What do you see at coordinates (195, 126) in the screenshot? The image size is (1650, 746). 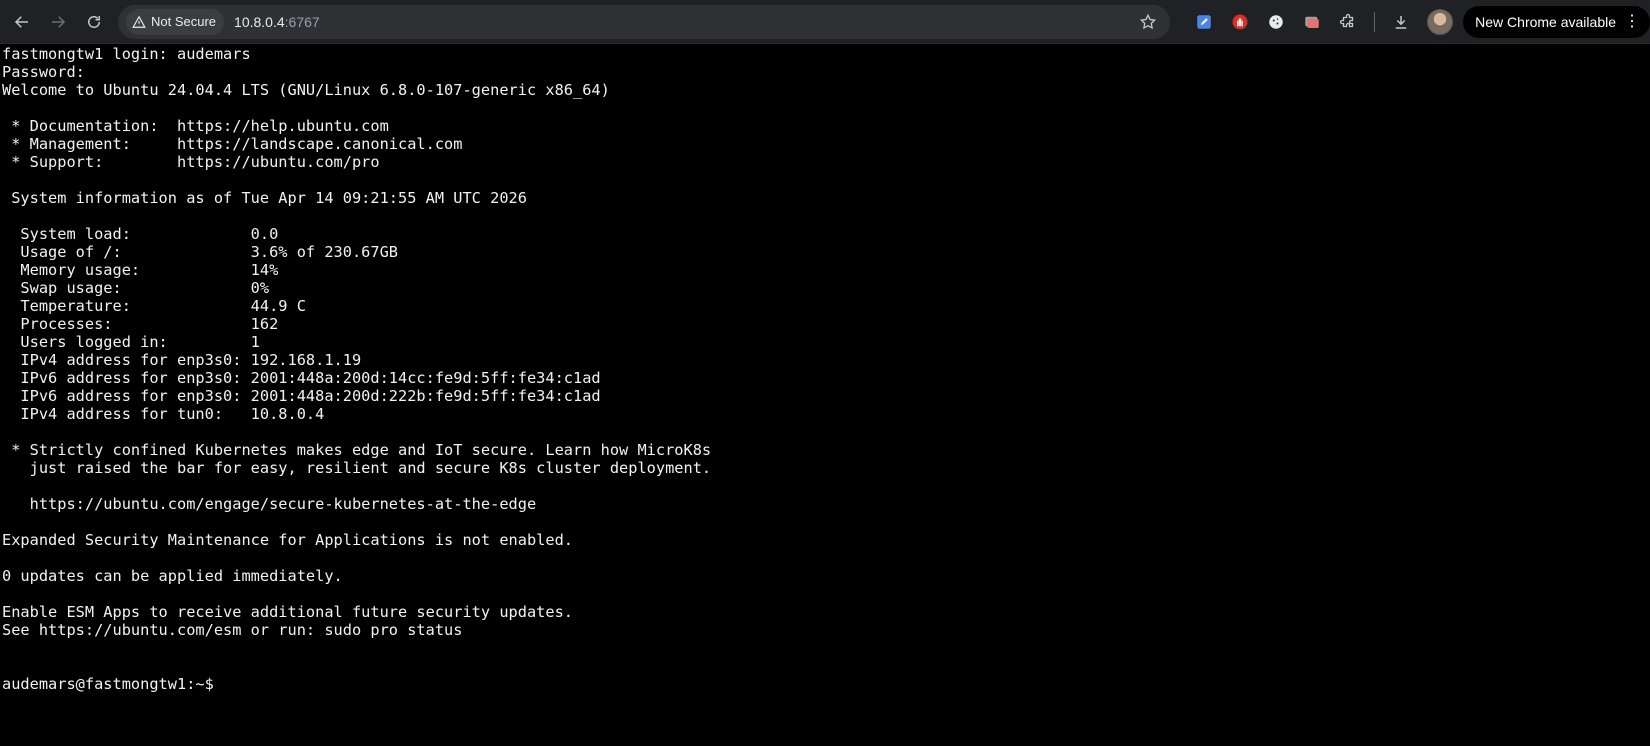 I see `terminal-line: * Documentation: https://help.ubuntu.com` at bounding box center [195, 126].